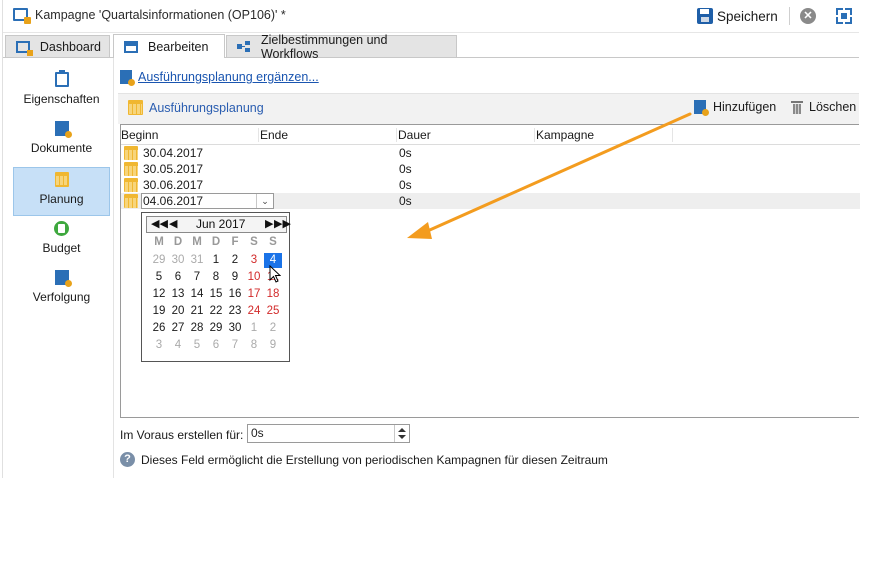  I want to click on floppy-icon, so click(705, 16).